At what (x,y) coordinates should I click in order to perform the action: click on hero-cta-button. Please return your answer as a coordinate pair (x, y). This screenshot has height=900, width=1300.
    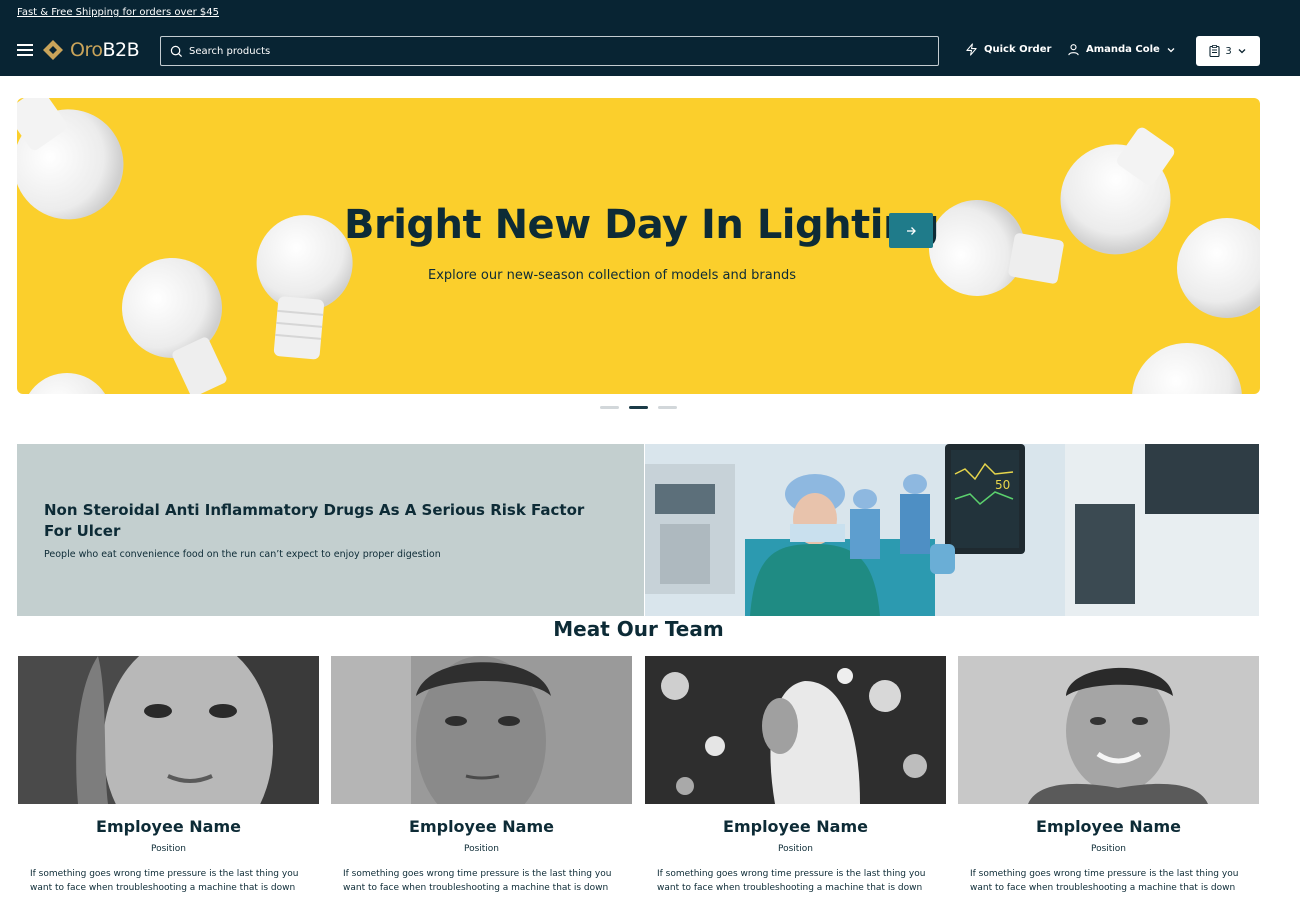
    Looking at the image, I should click on (911, 230).